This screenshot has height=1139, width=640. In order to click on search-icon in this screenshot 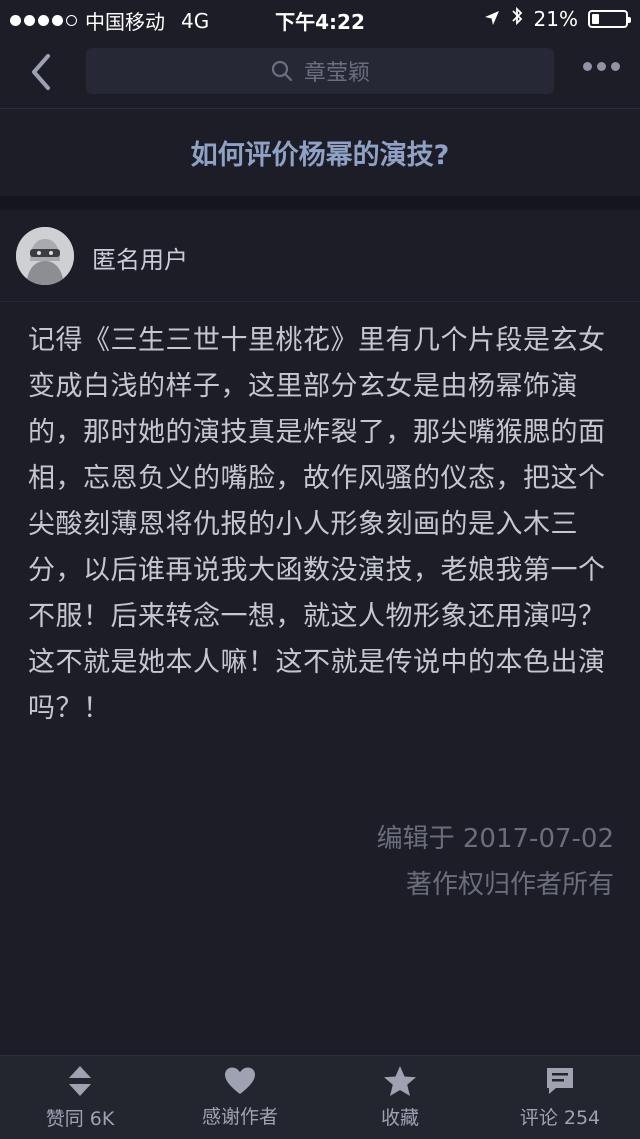, I will do `click(282, 71)`.